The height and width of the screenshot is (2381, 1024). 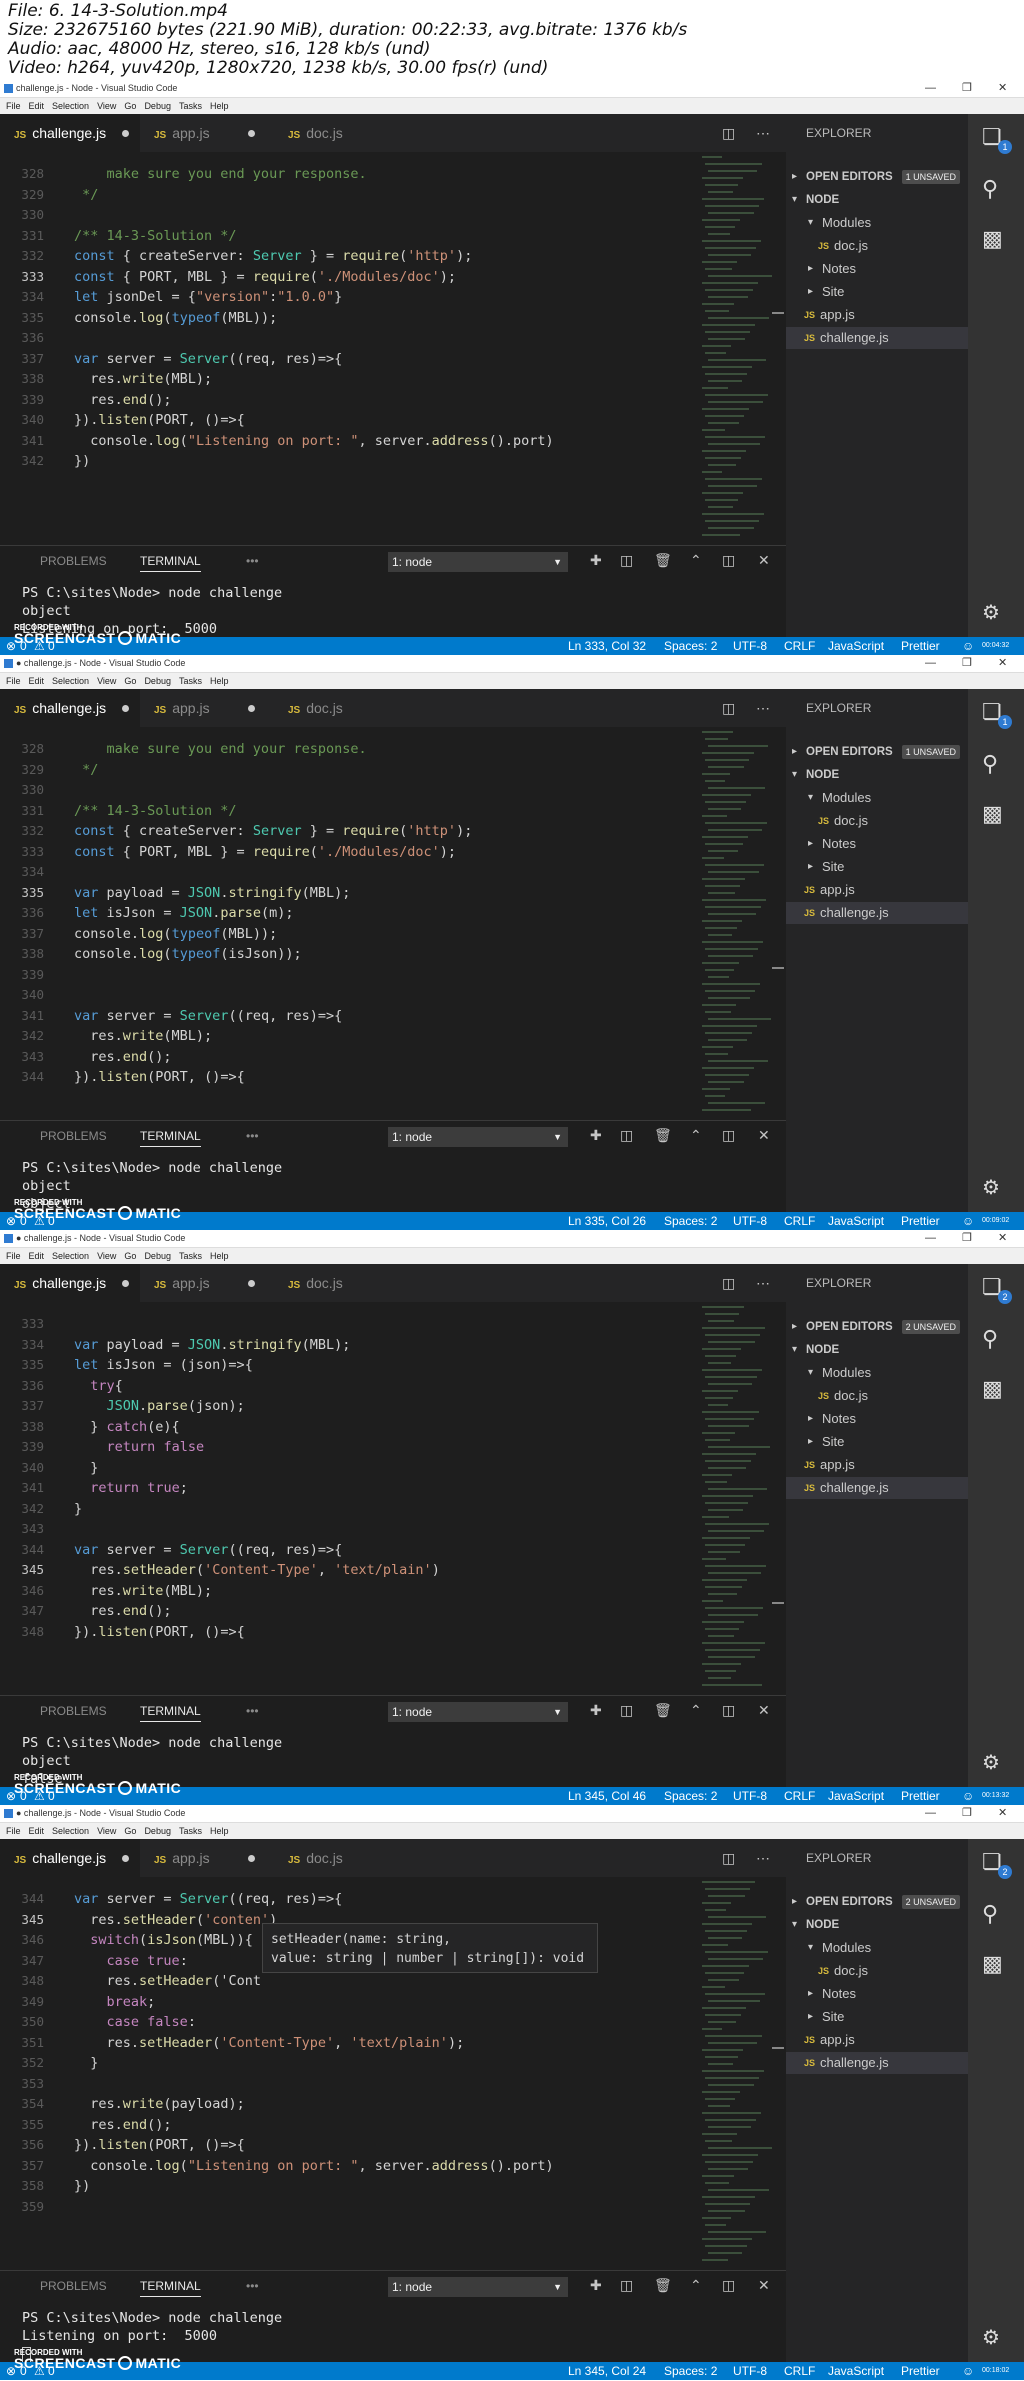 I want to click on open-editors-header: ▸ OPEN EDITORS 2 UNSAVED, so click(x=877, y=1327).